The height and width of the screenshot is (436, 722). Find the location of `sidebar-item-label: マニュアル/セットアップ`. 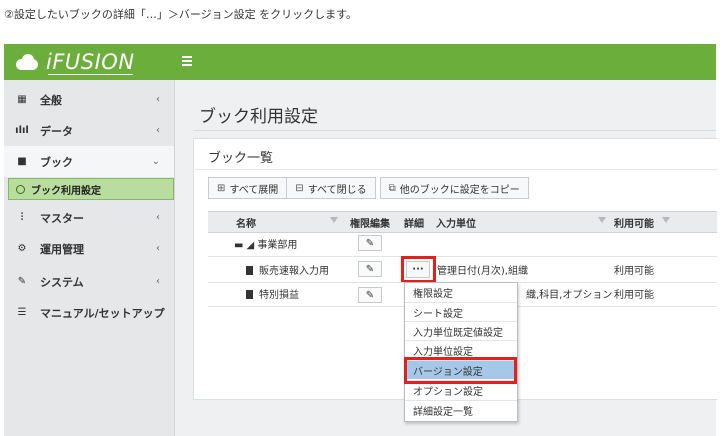

sidebar-item-label: マニュアル/セットアップ is located at coordinates (102, 313).